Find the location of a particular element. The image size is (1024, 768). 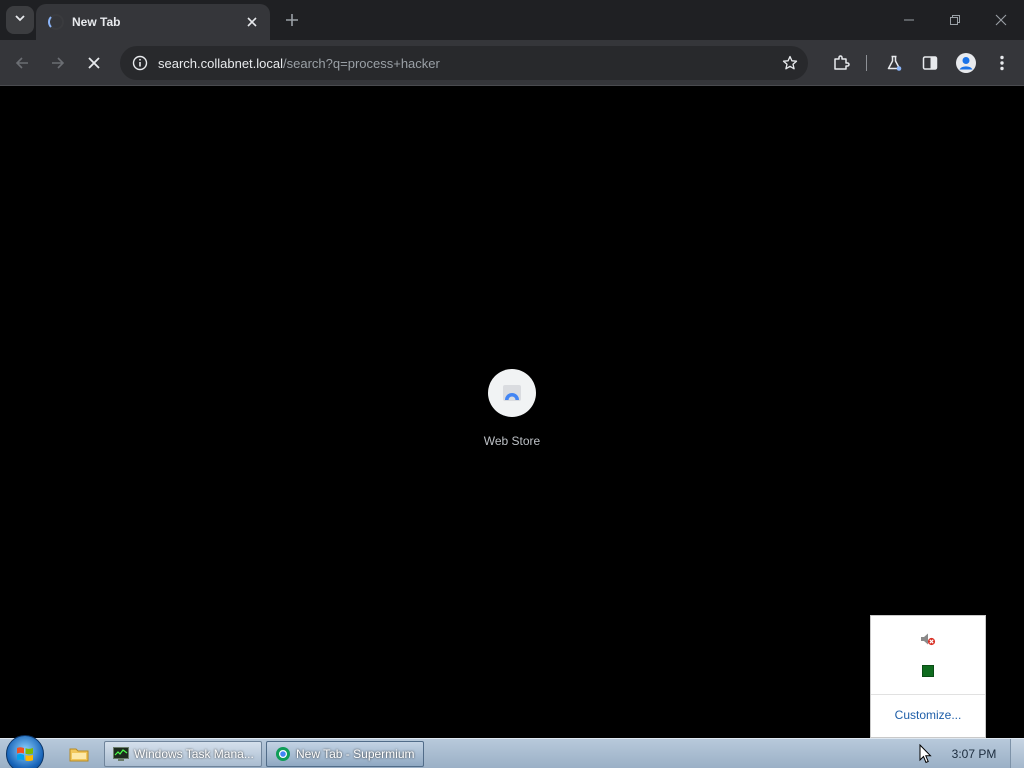

web-store-icon is located at coordinates (512, 393).